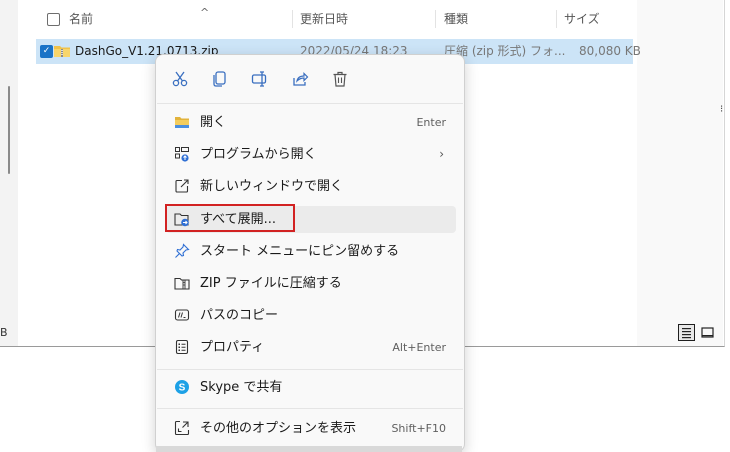 The image size is (730, 452). I want to click on menu-item-copy-path: パスのコピー, so click(311, 315).